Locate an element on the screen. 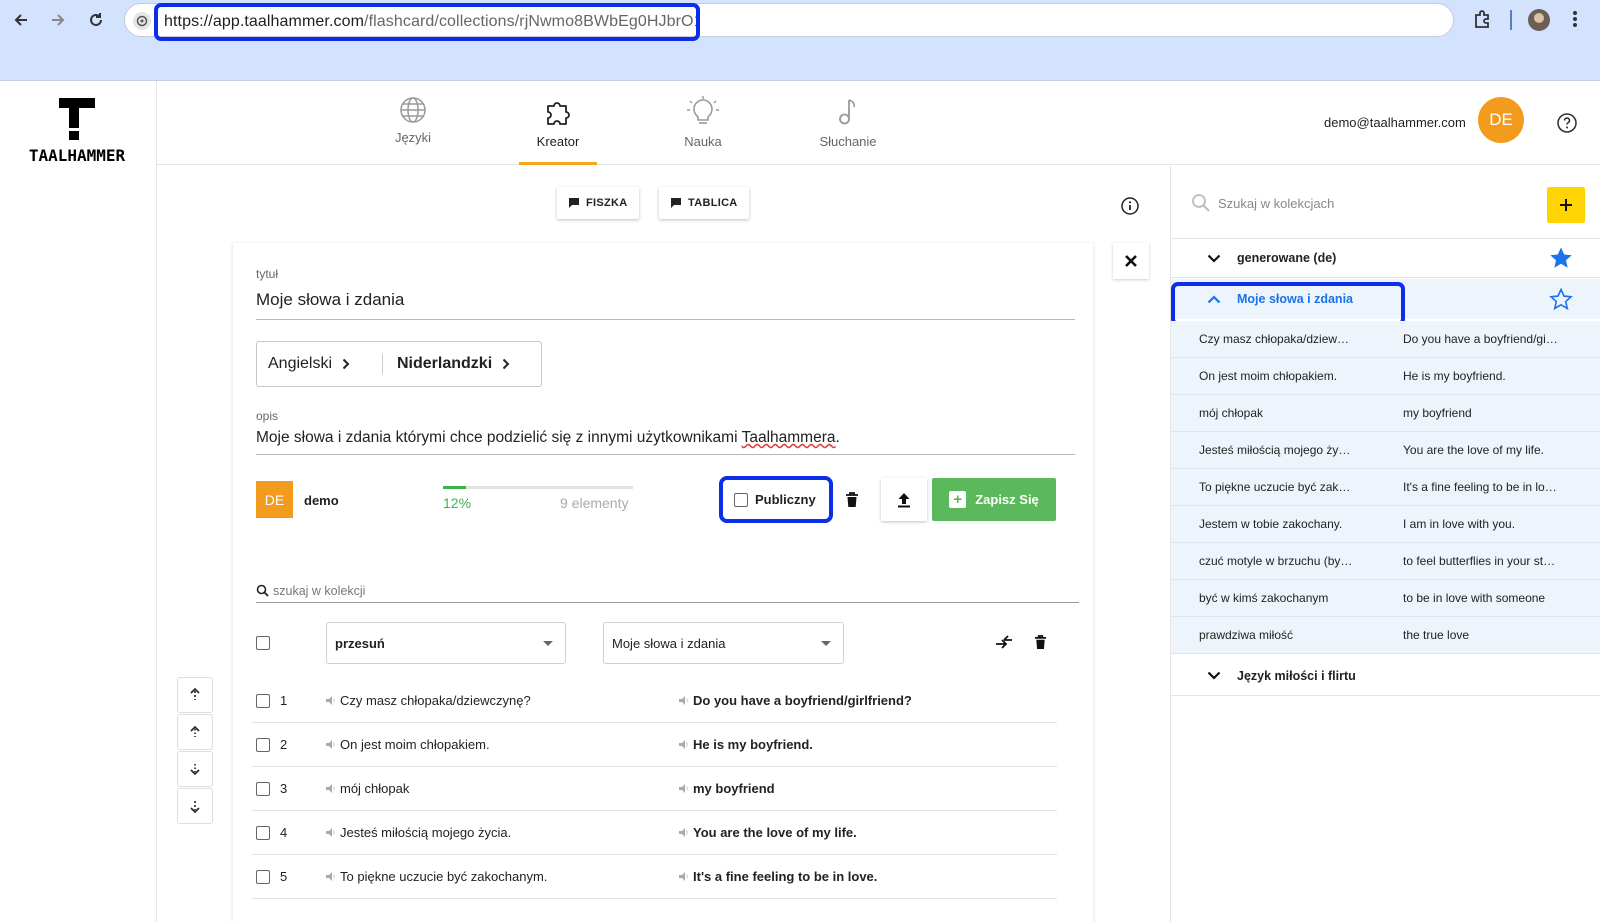  add-collection-button is located at coordinates (1566, 205).